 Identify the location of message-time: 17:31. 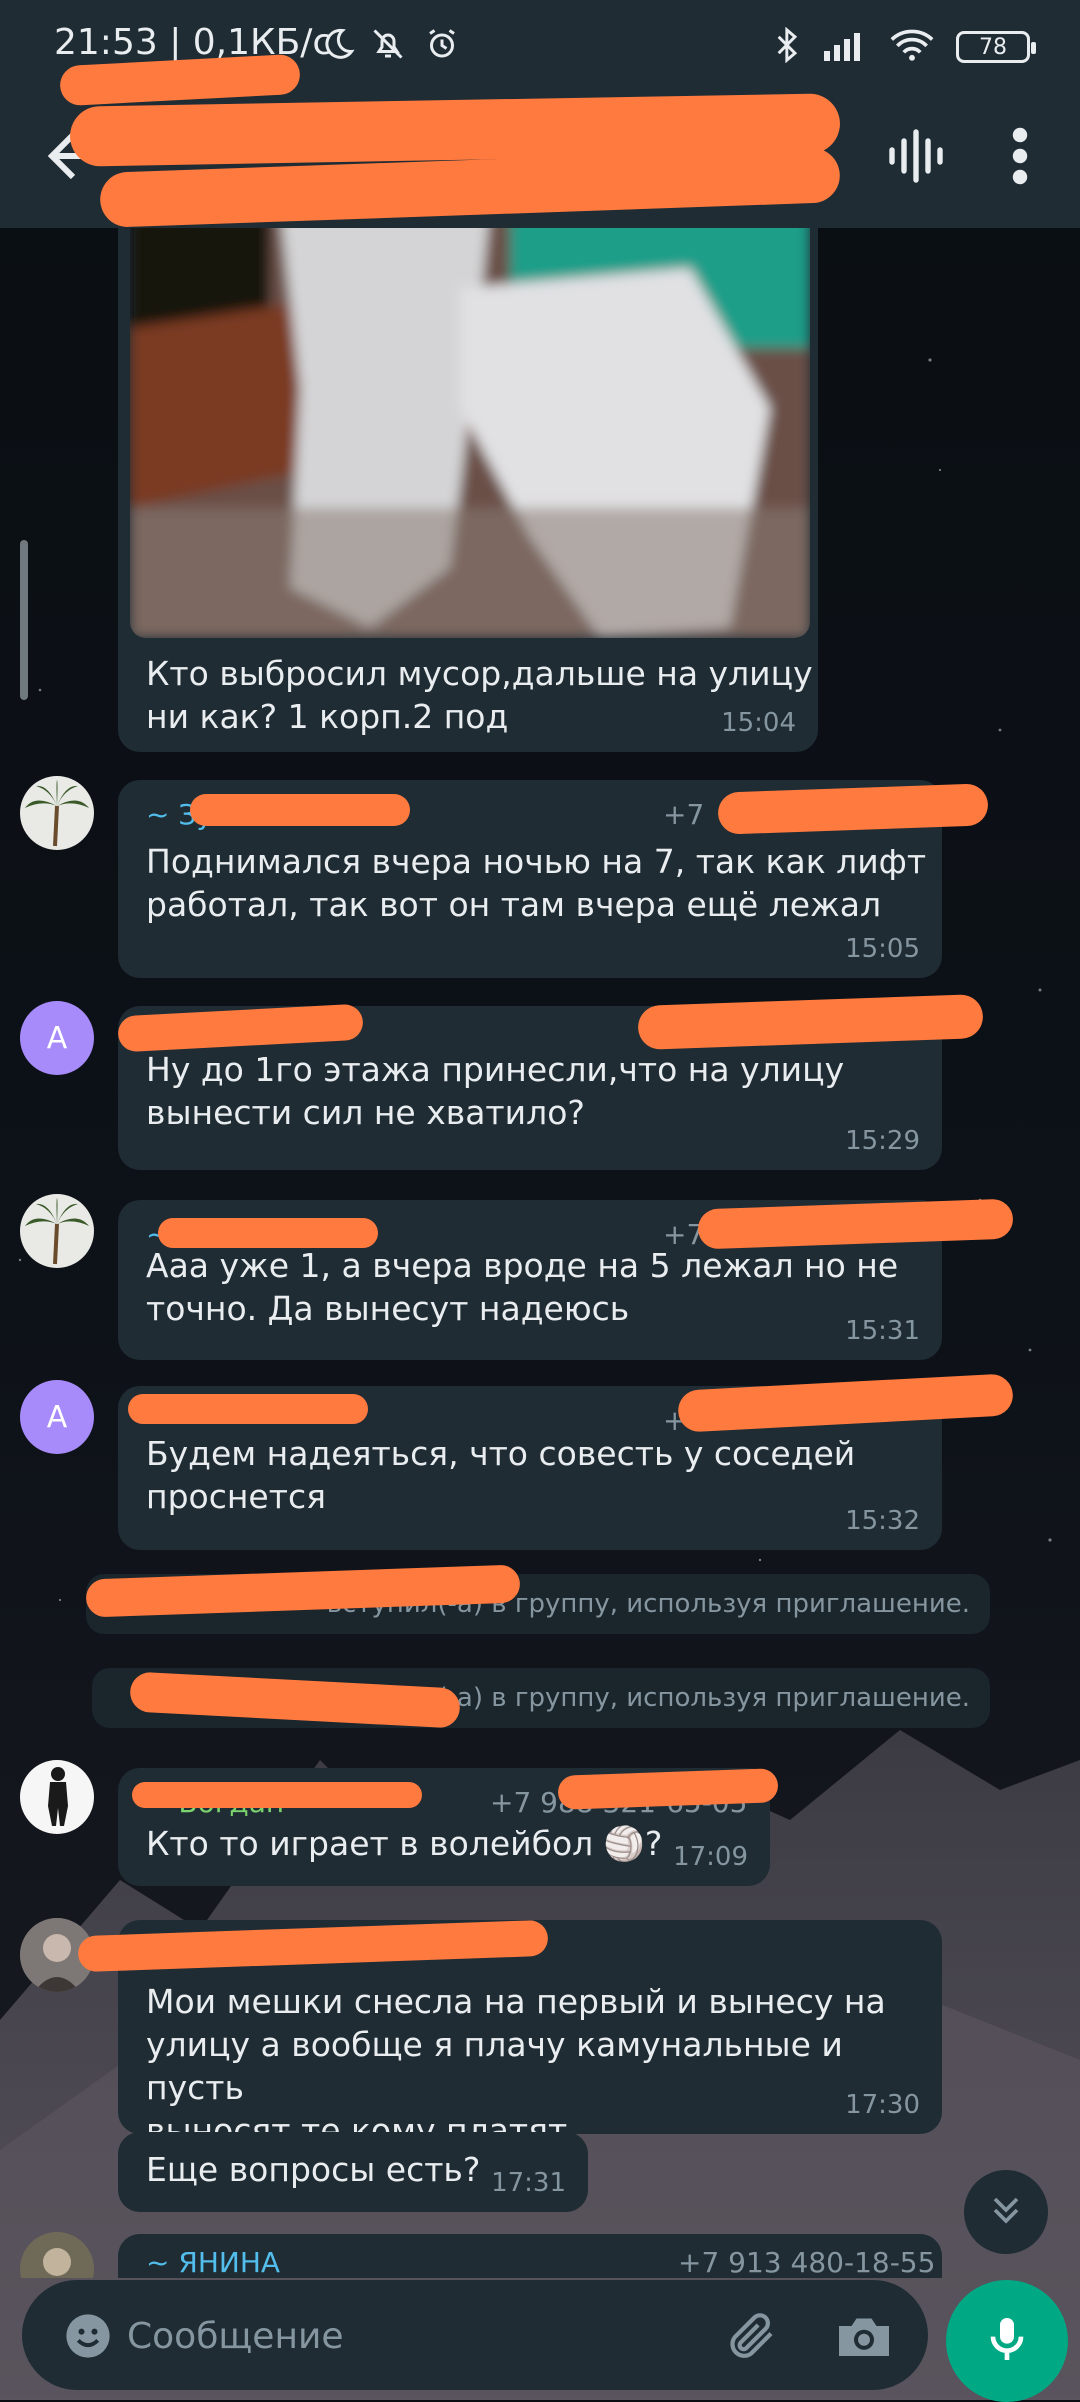
(528, 2183).